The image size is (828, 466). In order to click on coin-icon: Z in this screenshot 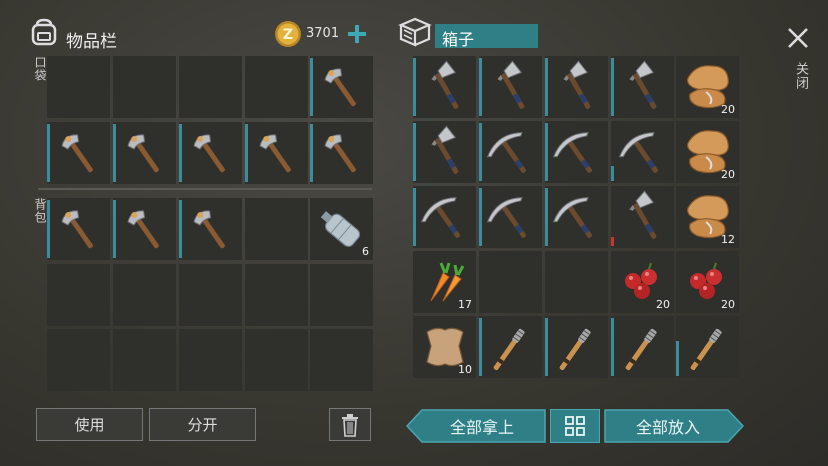, I will do `click(288, 34)`.